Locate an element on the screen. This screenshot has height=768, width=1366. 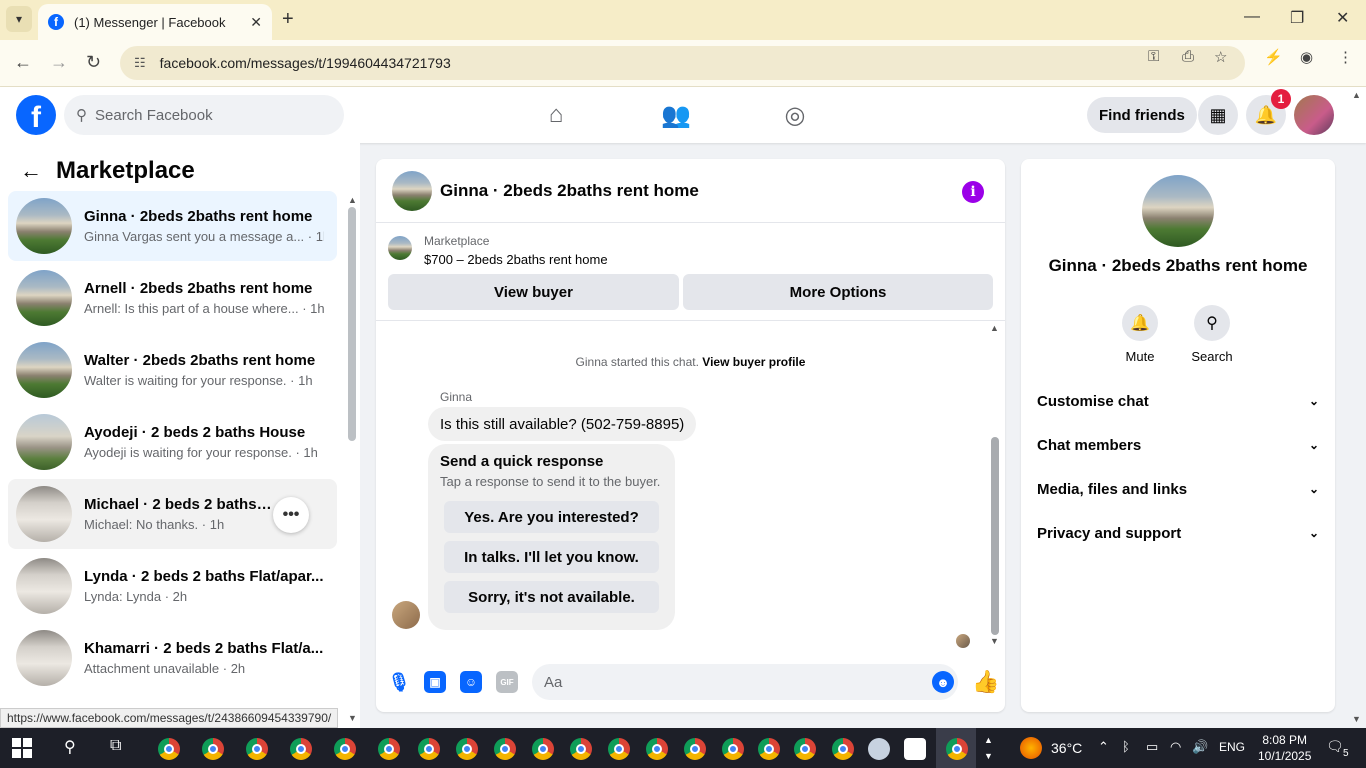
minimize-icon: — is located at coordinates (1252, 17).